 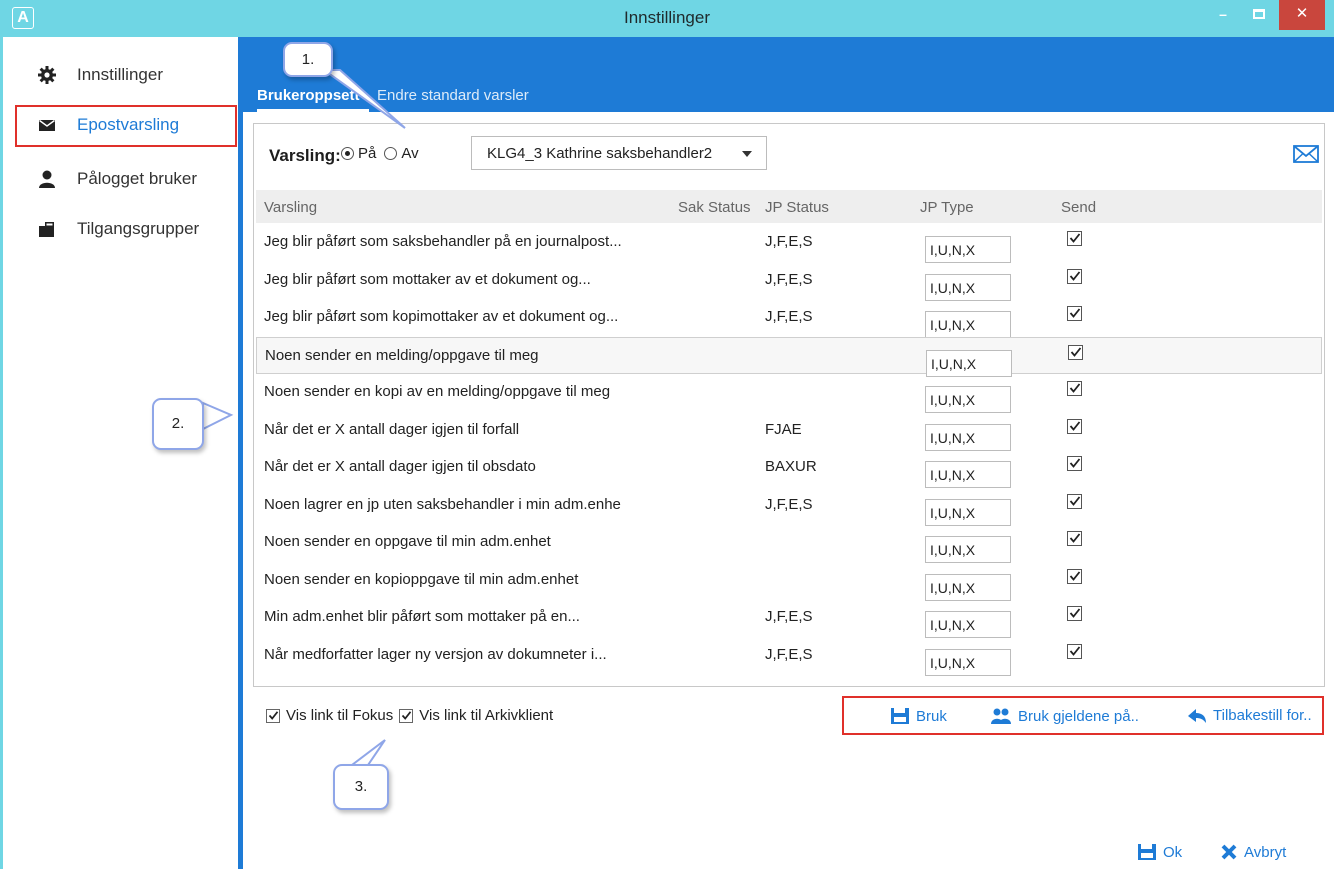 What do you see at coordinates (783, 429) in the screenshot?
I see `row-jp-status: FJAE` at bounding box center [783, 429].